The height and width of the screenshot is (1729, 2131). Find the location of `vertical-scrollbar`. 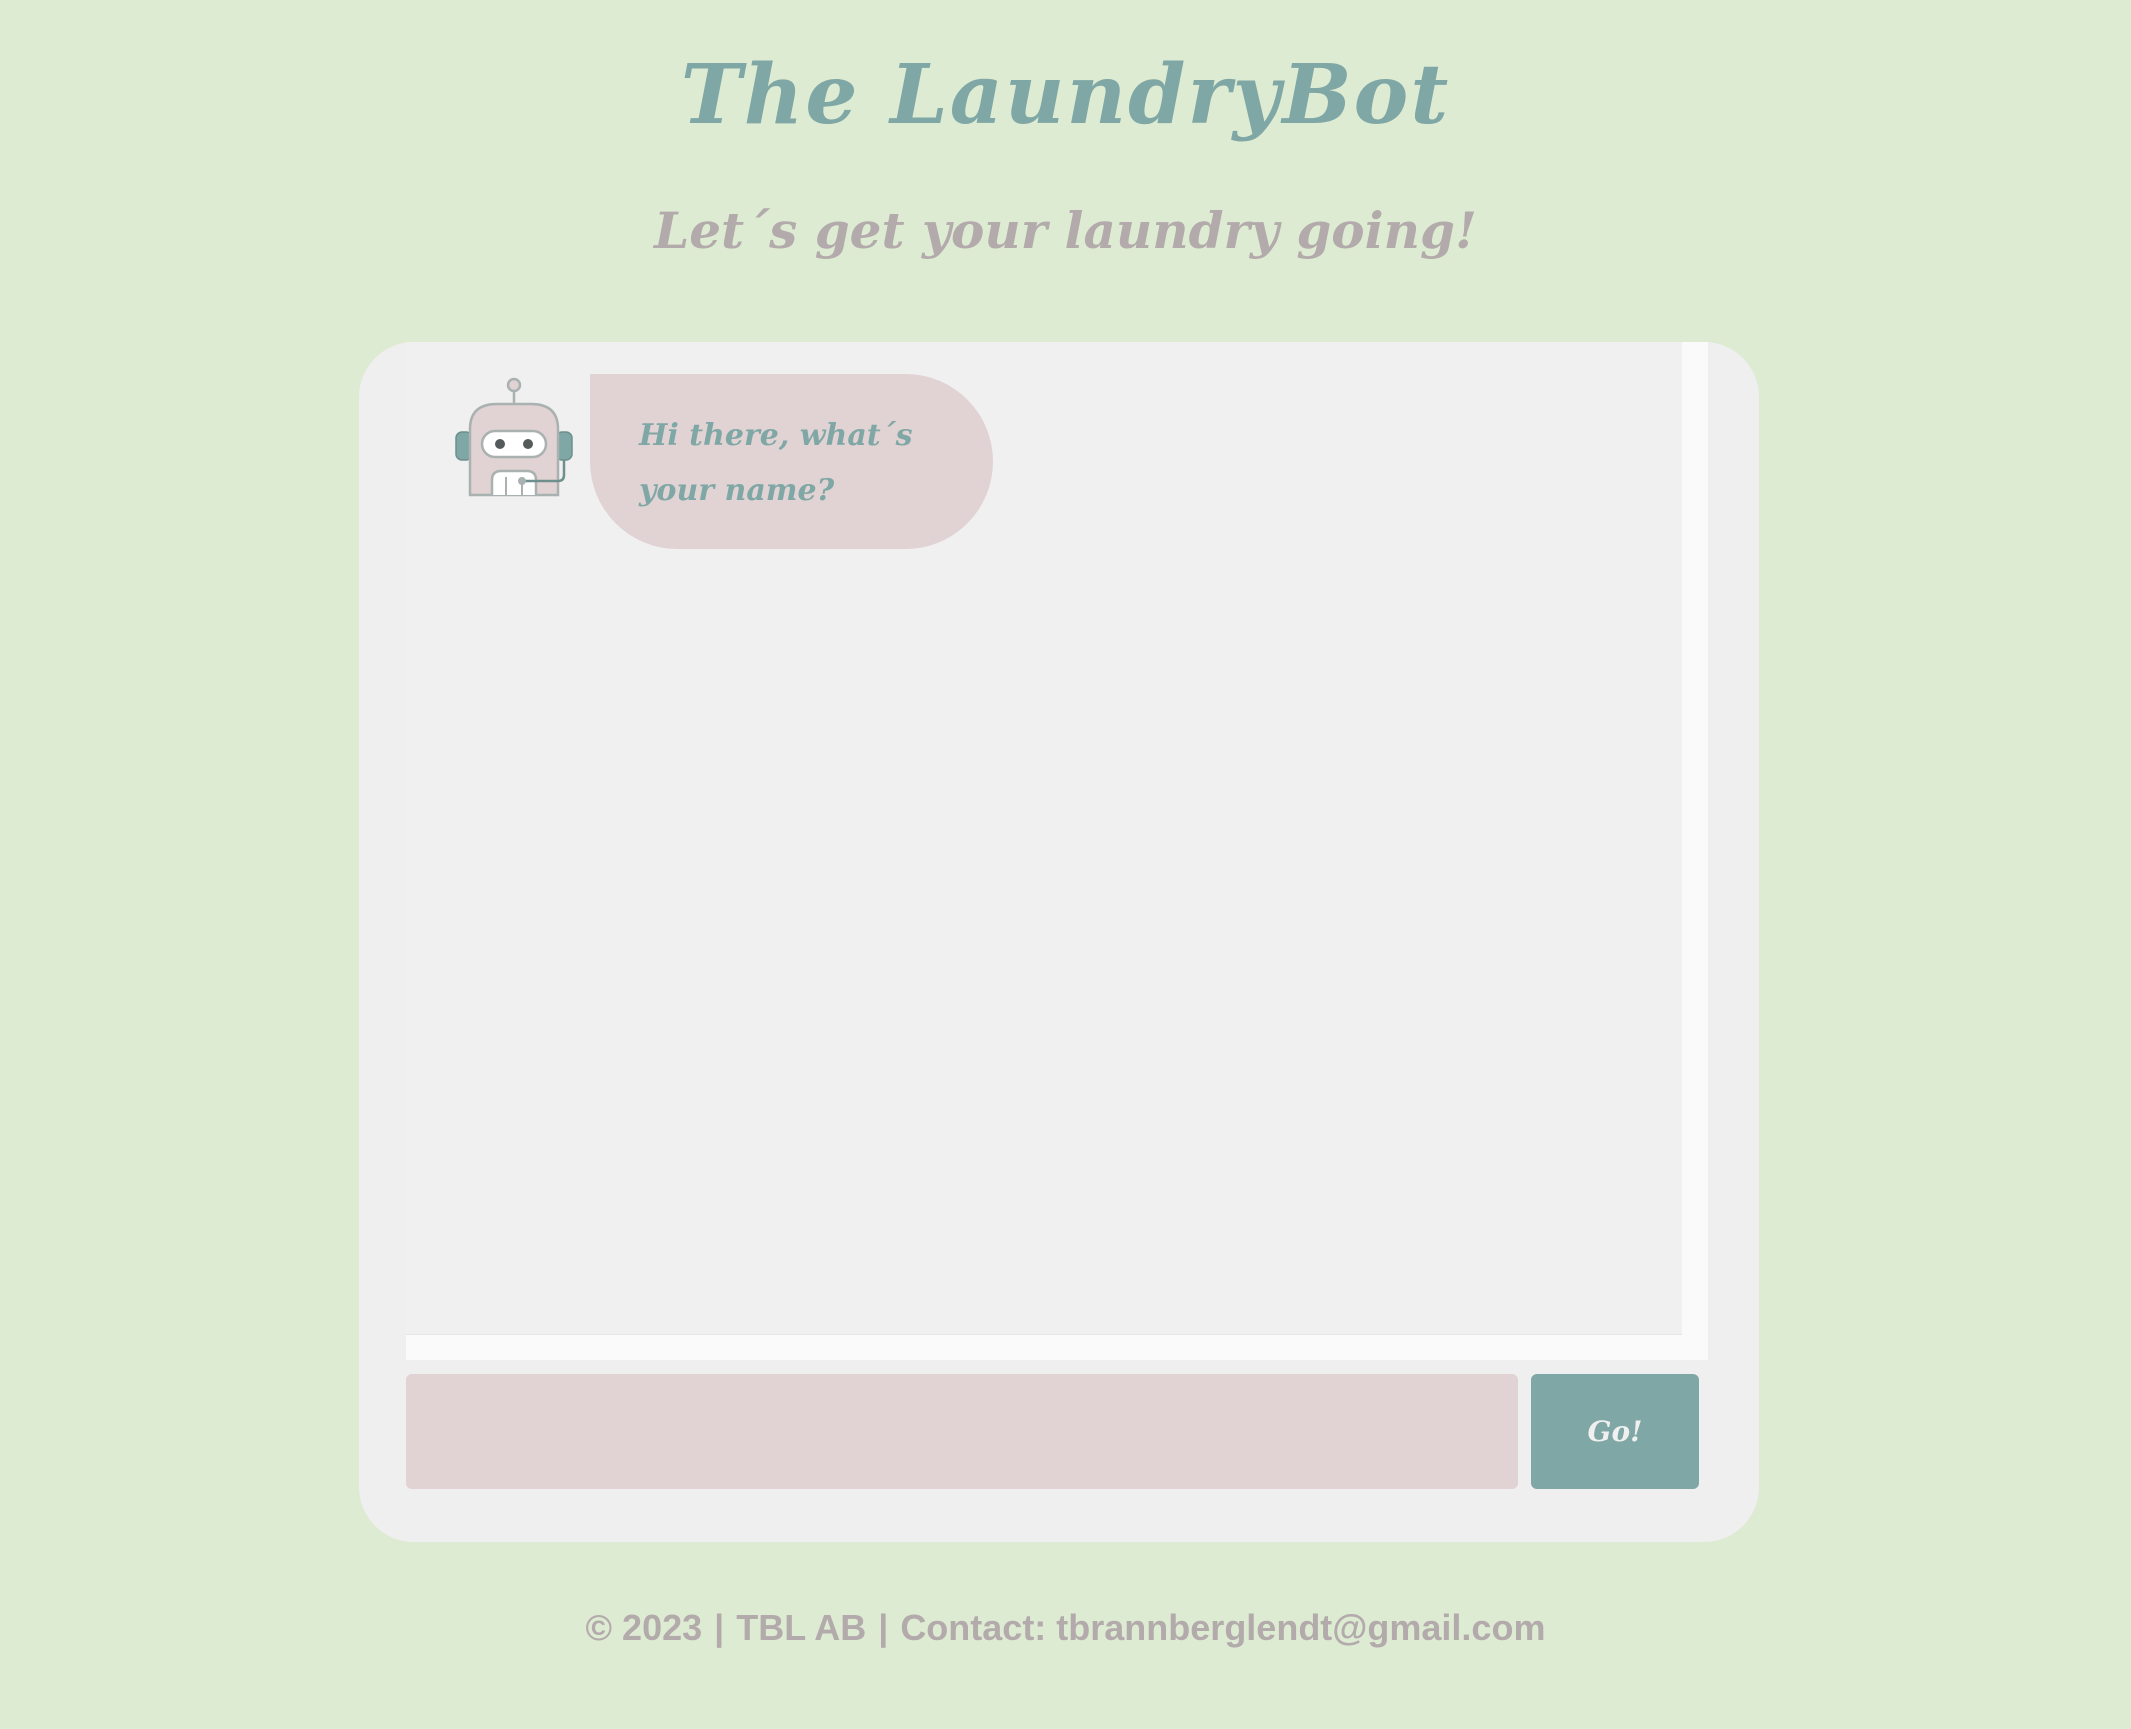

vertical-scrollbar is located at coordinates (1695, 851).